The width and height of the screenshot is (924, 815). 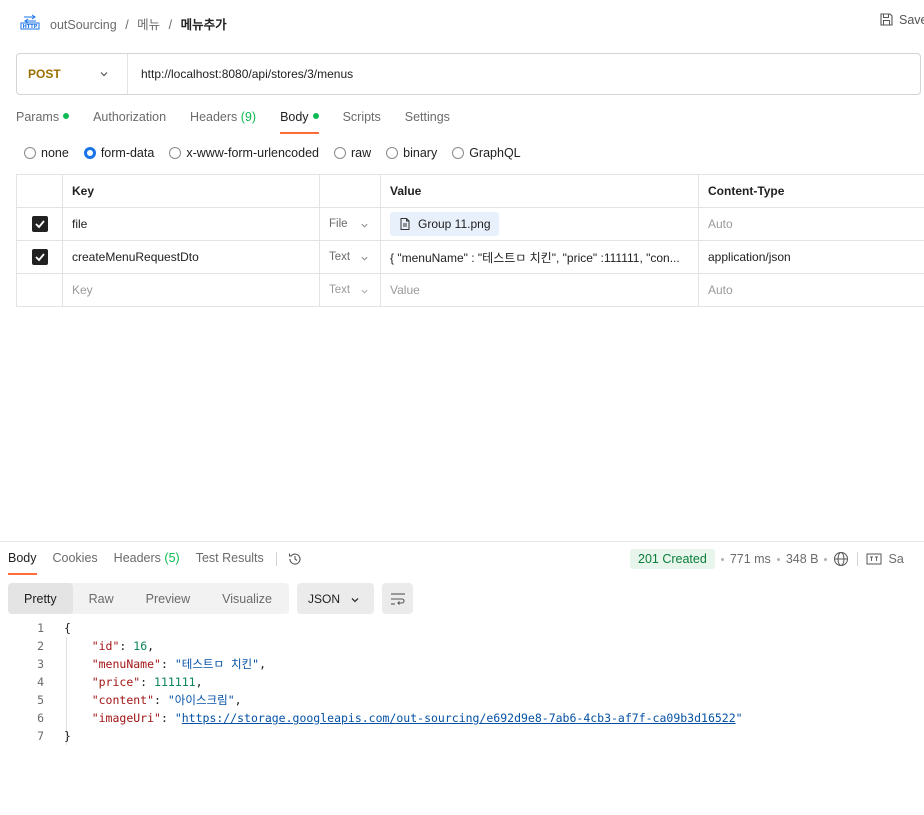 I want to click on resp-tab-body: Body, so click(x=22, y=563).